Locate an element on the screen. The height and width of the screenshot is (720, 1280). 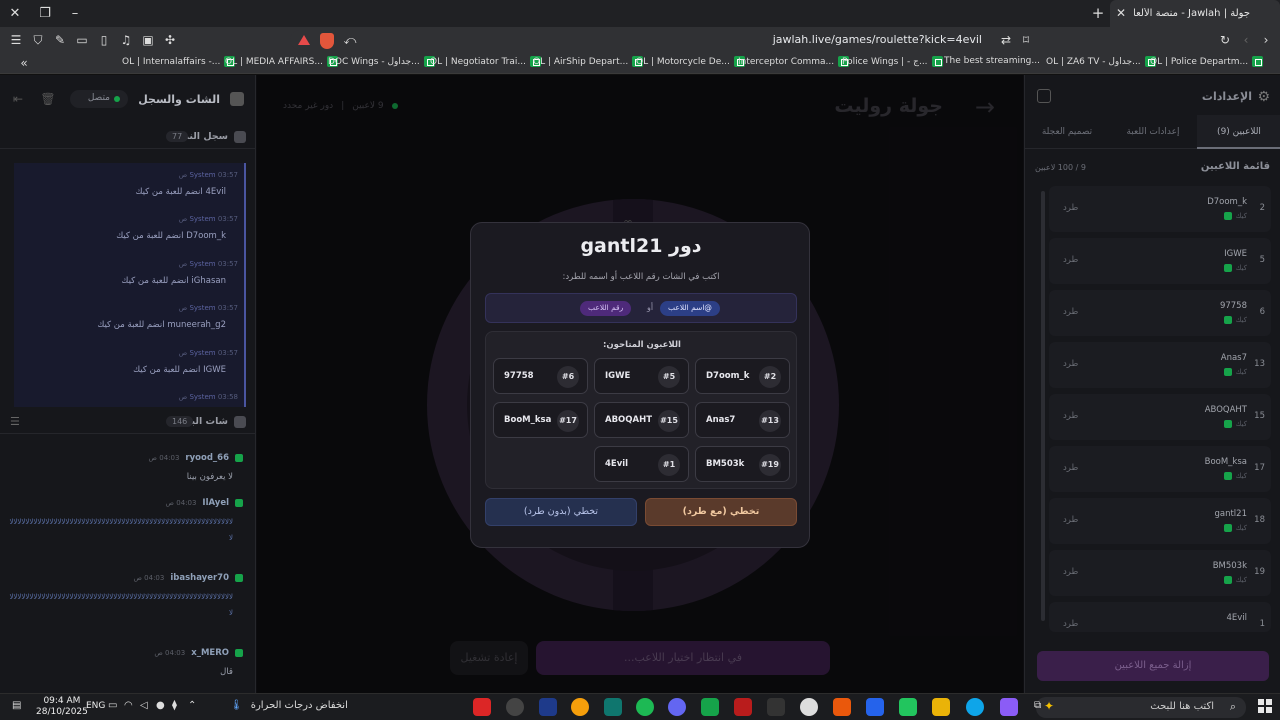
skip-without-kick-button: تخطي (بدون طرد) is located at coordinates (561, 512).